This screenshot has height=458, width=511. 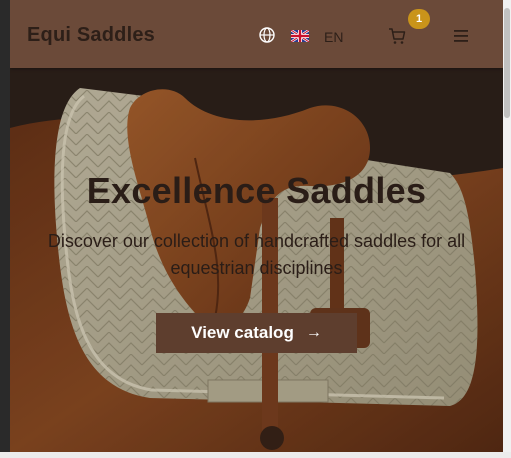 What do you see at coordinates (461, 36) in the screenshot?
I see `hamburger-menu-icon` at bounding box center [461, 36].